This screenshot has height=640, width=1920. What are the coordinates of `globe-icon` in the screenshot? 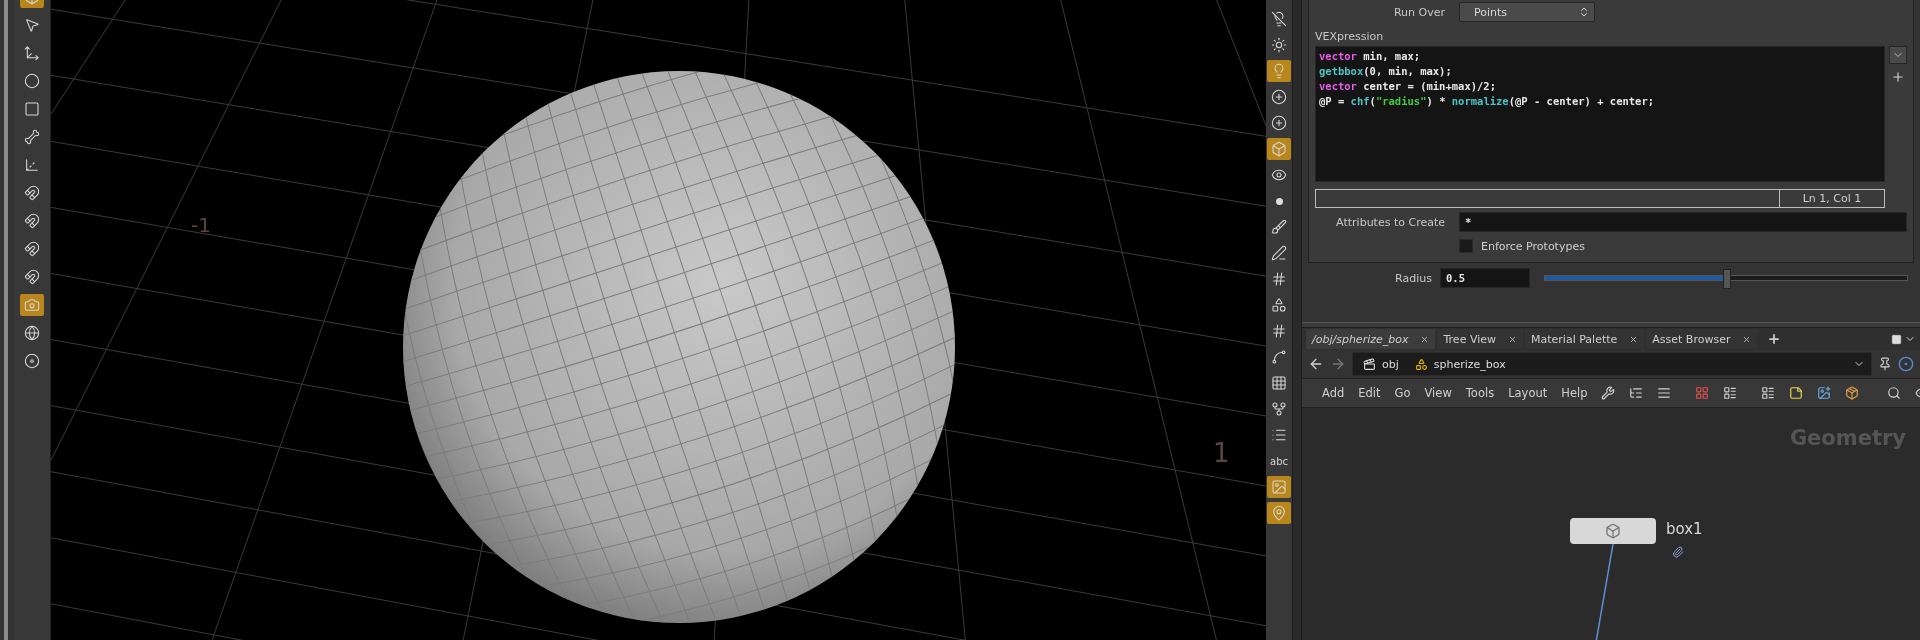 It's located at (32, 333).